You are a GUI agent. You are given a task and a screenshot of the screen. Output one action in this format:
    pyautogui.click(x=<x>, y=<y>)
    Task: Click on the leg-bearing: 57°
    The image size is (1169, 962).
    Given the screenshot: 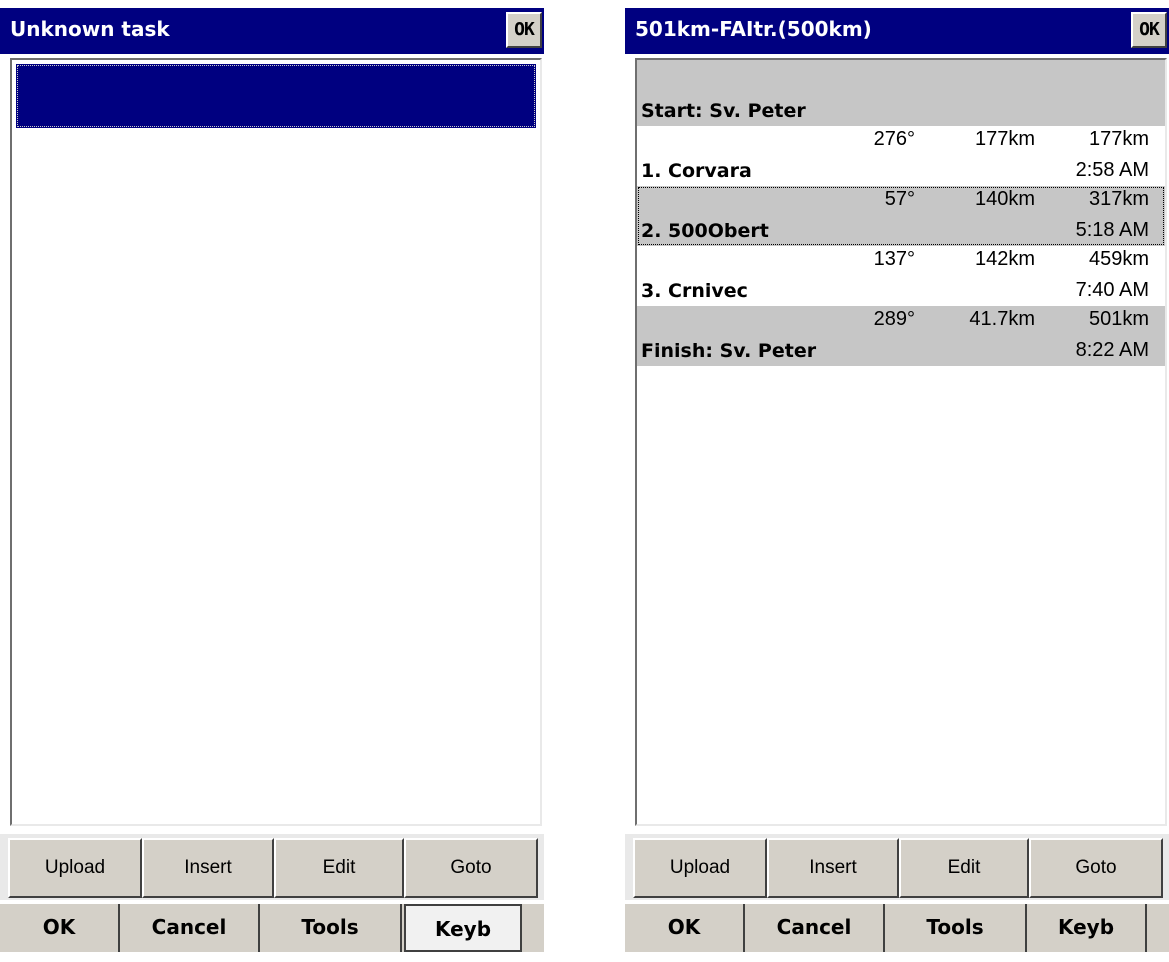 What is the action you would take?
    pyautogui.click(x=899, y=199)
    